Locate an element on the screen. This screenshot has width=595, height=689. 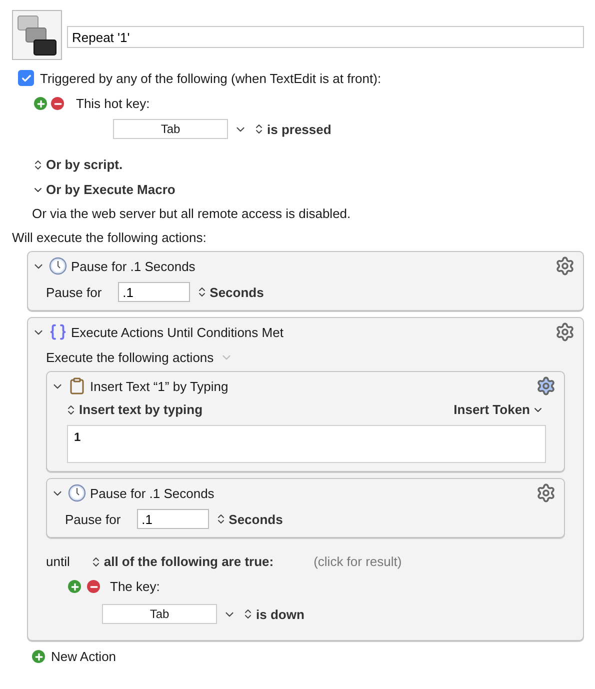
web-server-note: Or via the web server but all remote access is disabled. is located at coordinates (191, 213).